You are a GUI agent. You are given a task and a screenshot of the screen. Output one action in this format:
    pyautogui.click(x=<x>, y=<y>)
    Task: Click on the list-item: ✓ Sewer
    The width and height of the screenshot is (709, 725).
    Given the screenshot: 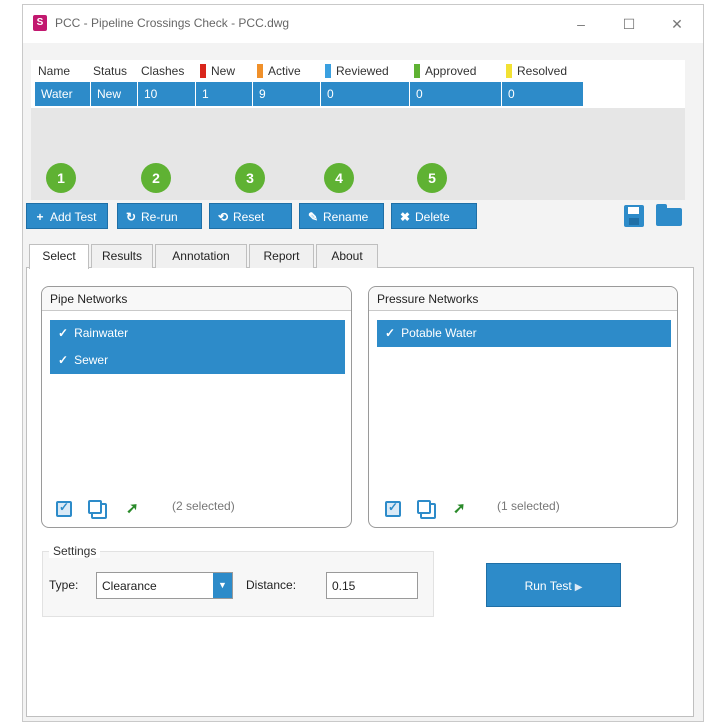 What is the action you would take?
    pyautogui.click(x=197, y=360)
    